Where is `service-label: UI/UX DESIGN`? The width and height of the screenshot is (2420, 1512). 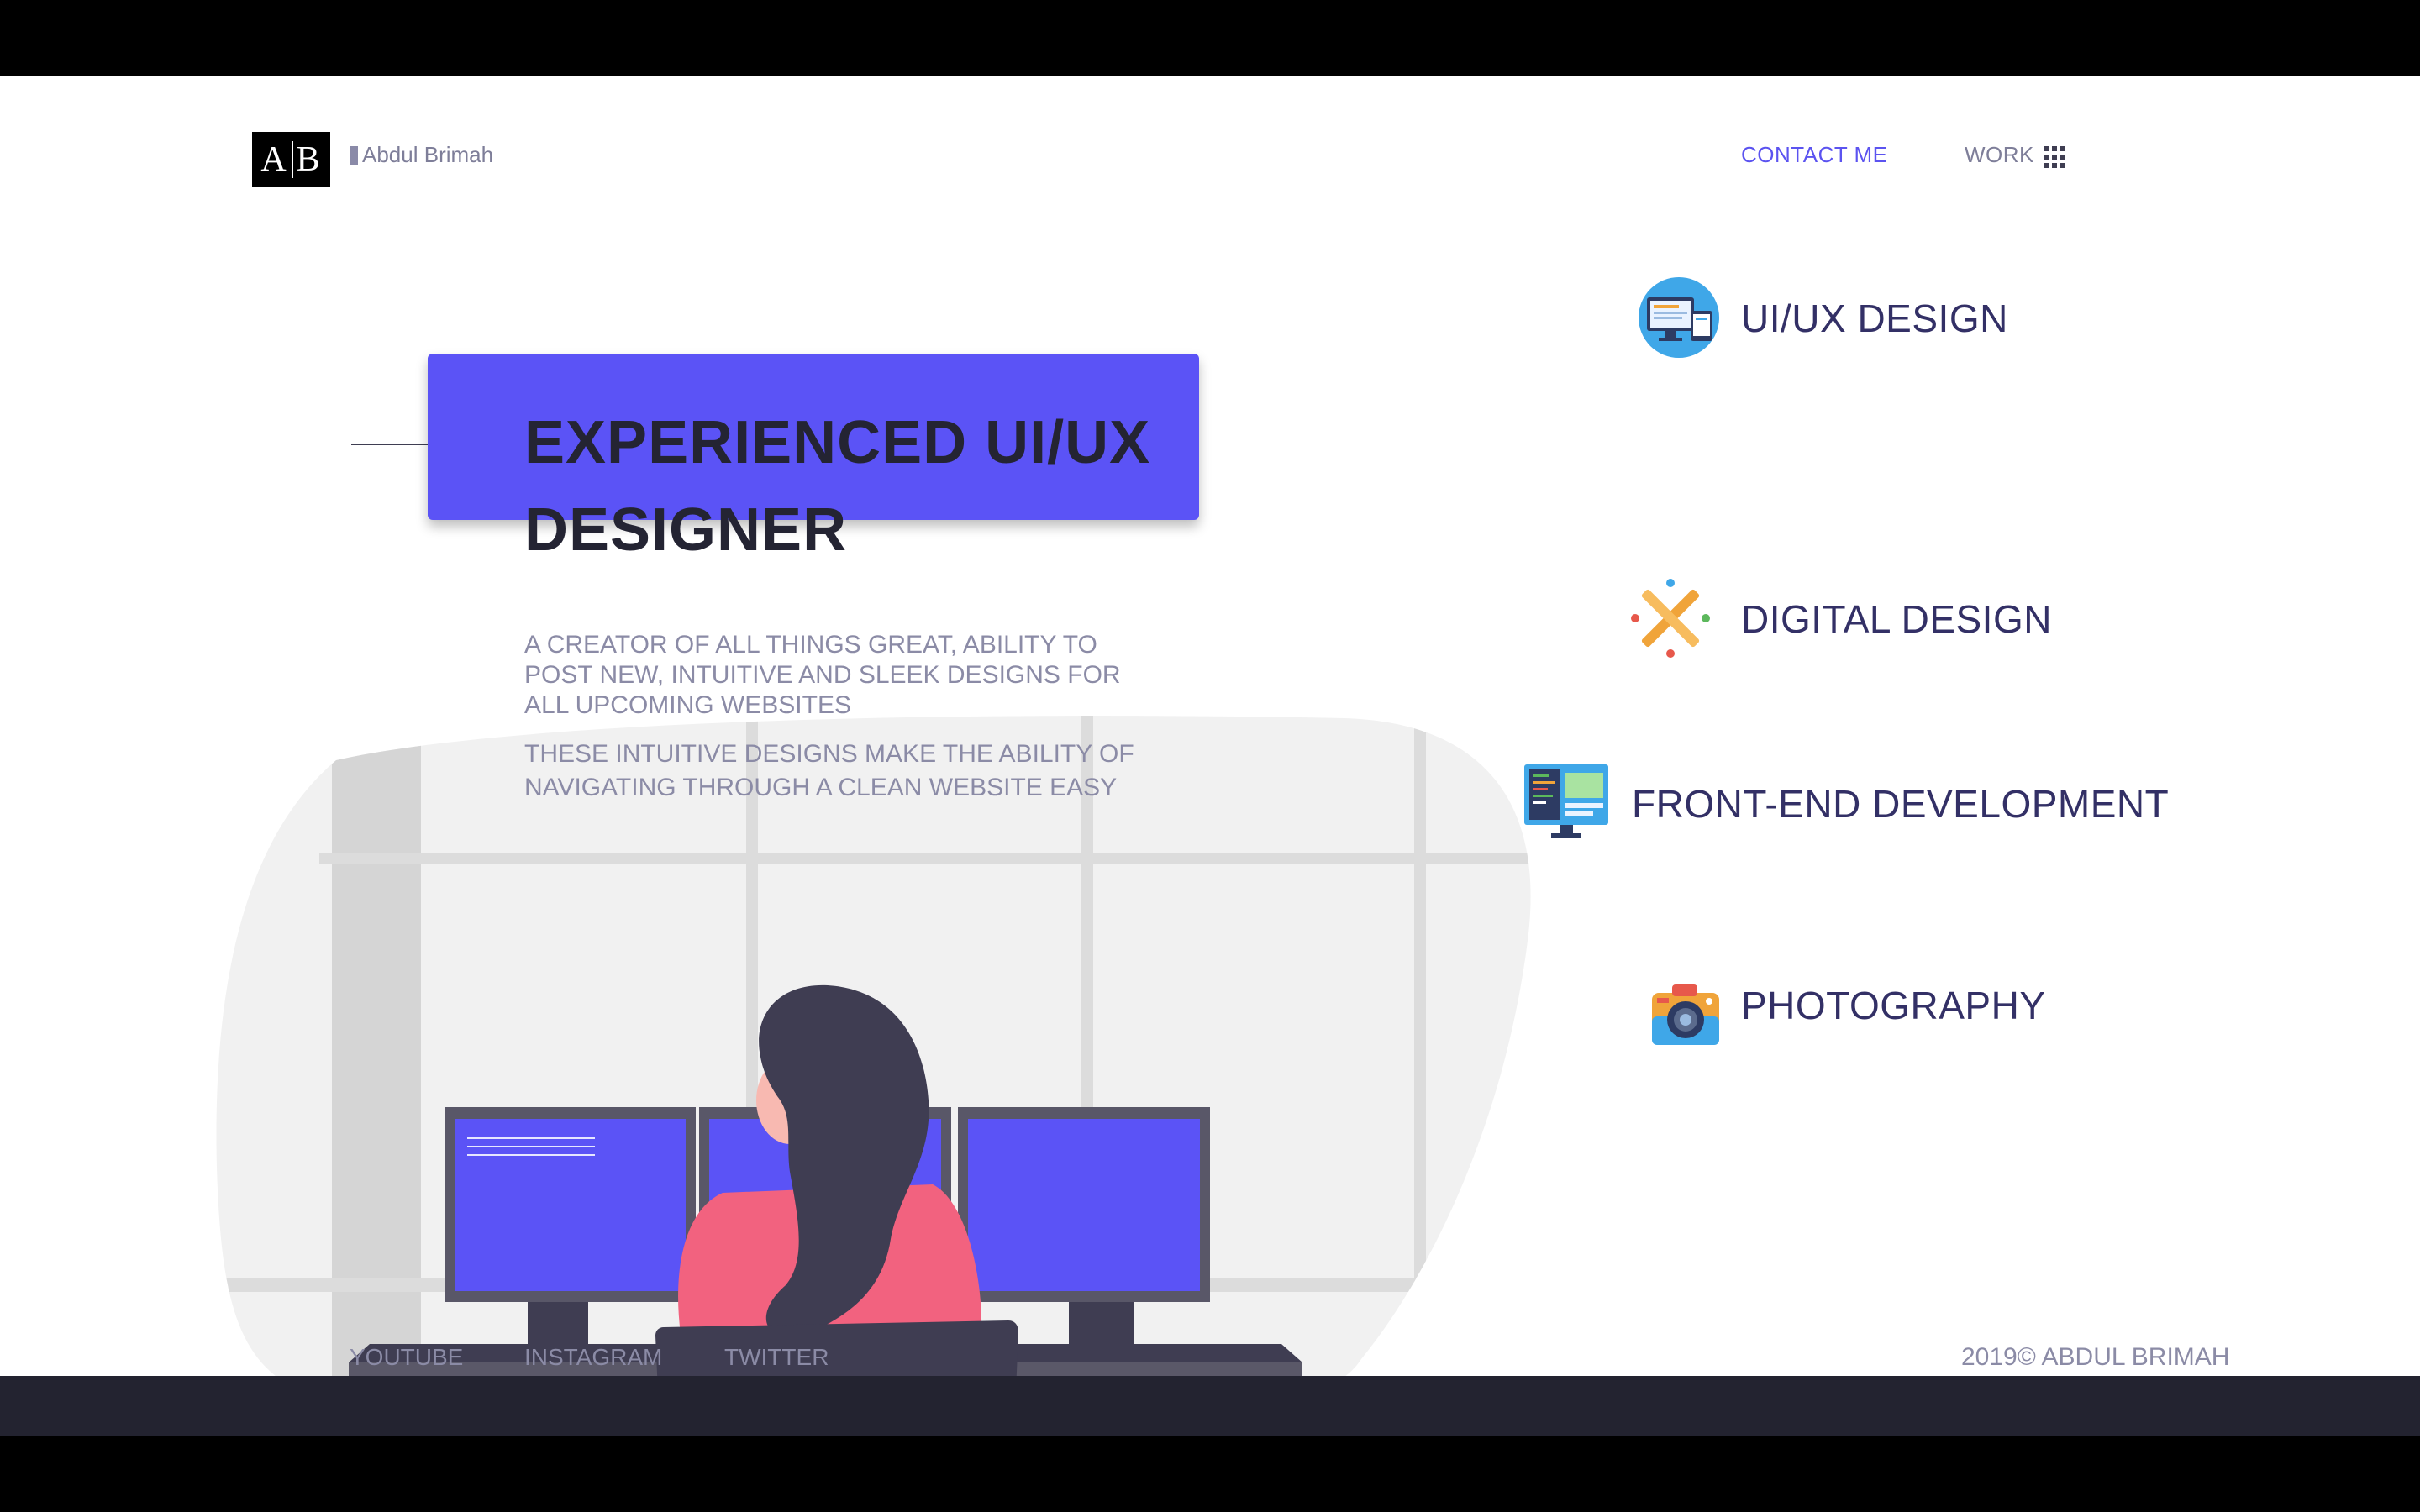 service-label: UI/UX DESIGN is located at coordinates (1874, 318).